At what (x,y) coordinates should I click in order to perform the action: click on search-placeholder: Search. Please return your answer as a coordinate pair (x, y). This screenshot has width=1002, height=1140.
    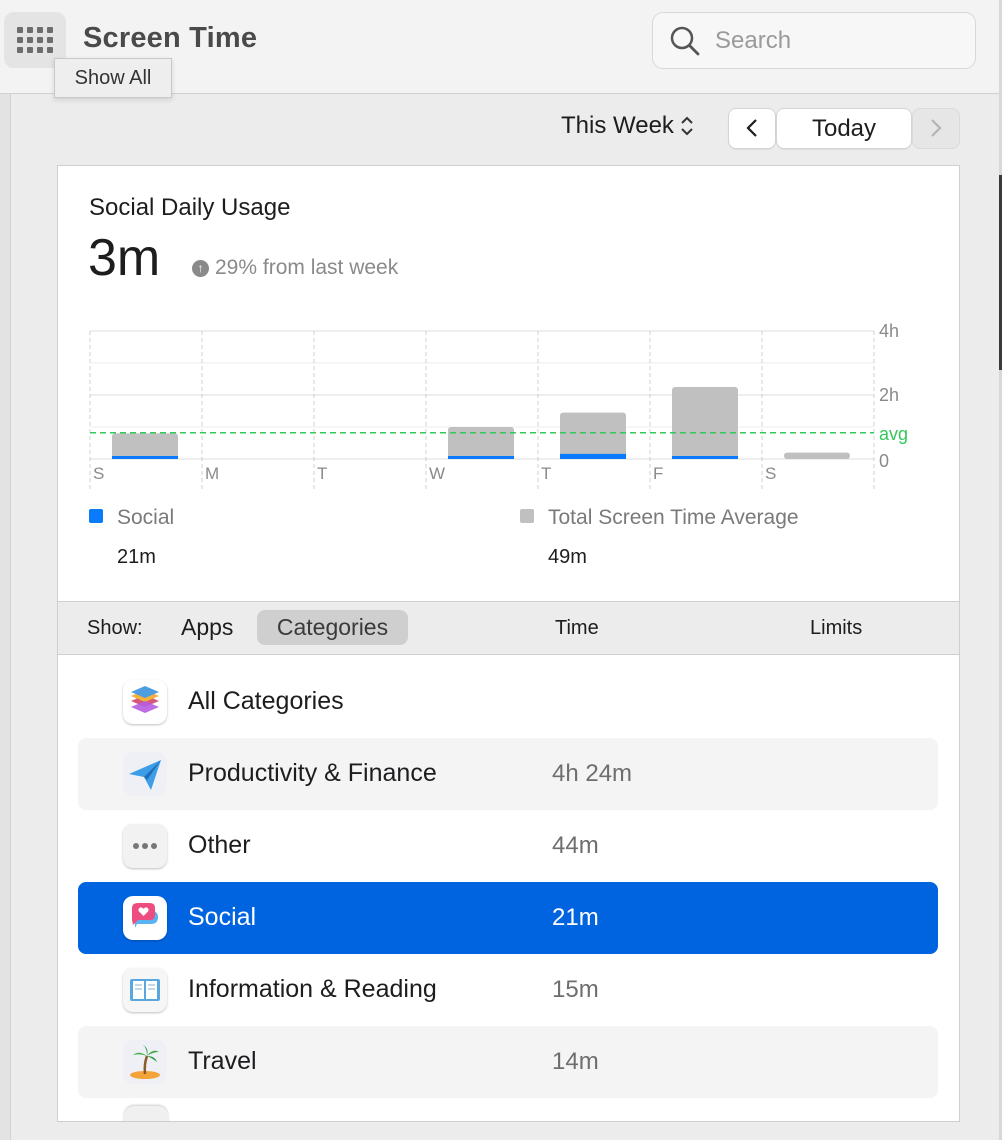
    Looking at the image, I should click on (753, 40).